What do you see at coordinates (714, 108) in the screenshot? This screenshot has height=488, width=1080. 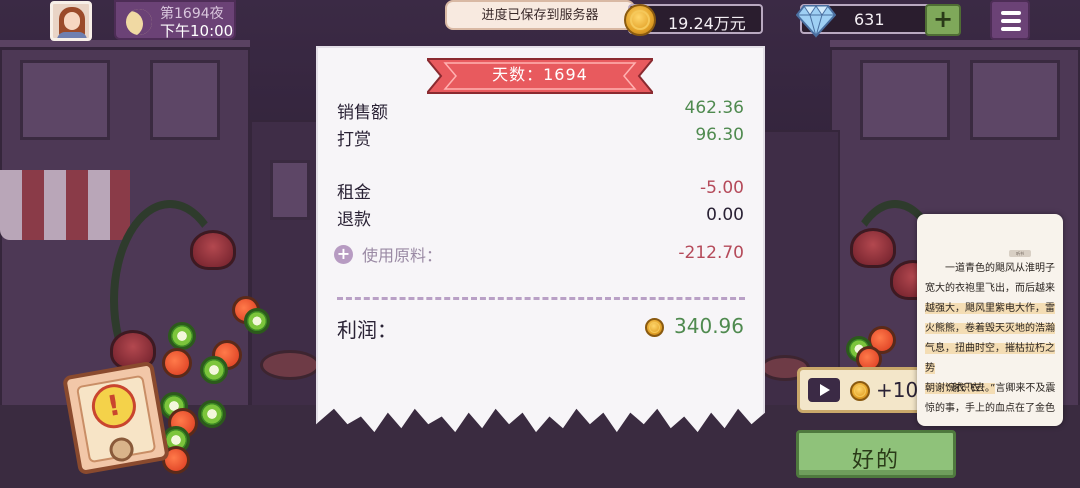 I see `sales-value: 462.36` at bounding box center [714, 108].